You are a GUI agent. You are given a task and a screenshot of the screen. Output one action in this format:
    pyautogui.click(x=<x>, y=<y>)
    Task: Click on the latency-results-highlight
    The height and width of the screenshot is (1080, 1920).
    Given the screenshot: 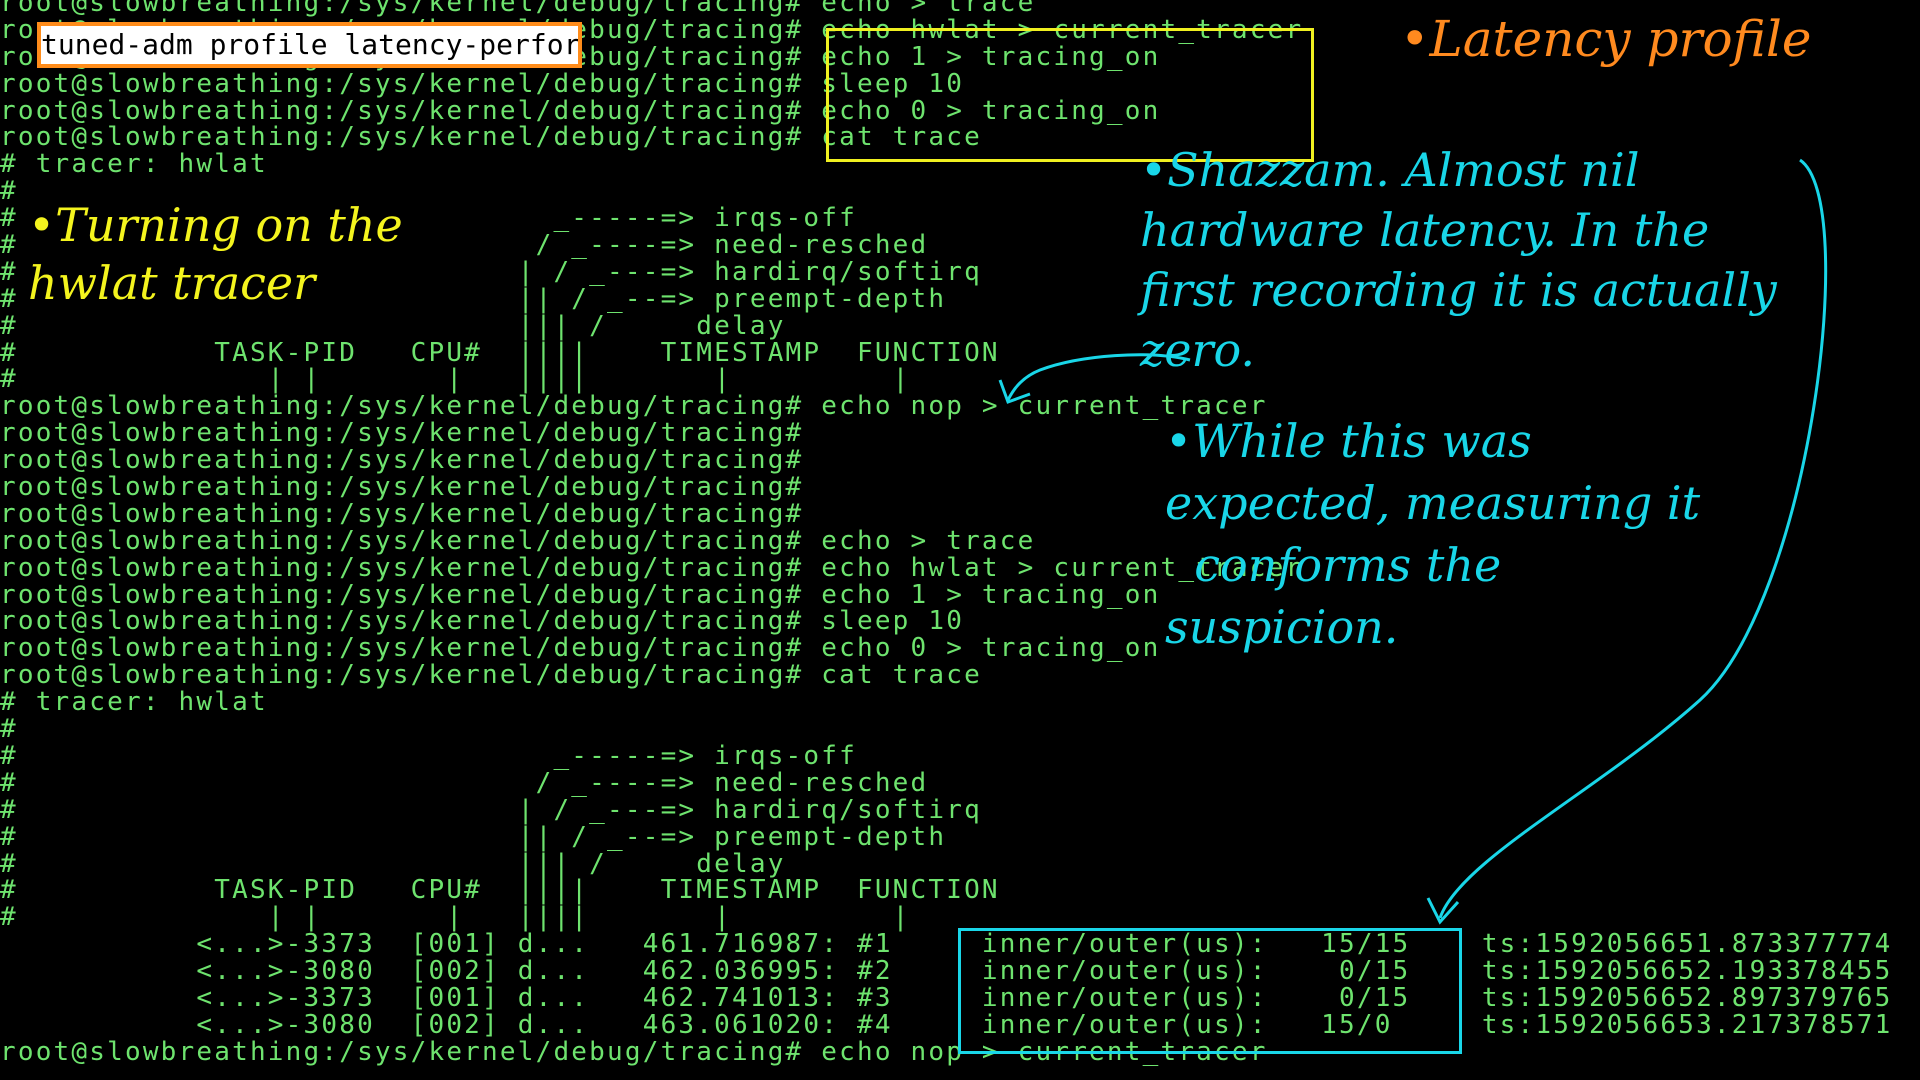 What is the action you would take?
    pyautogui.click(x=1210, y=991)
    